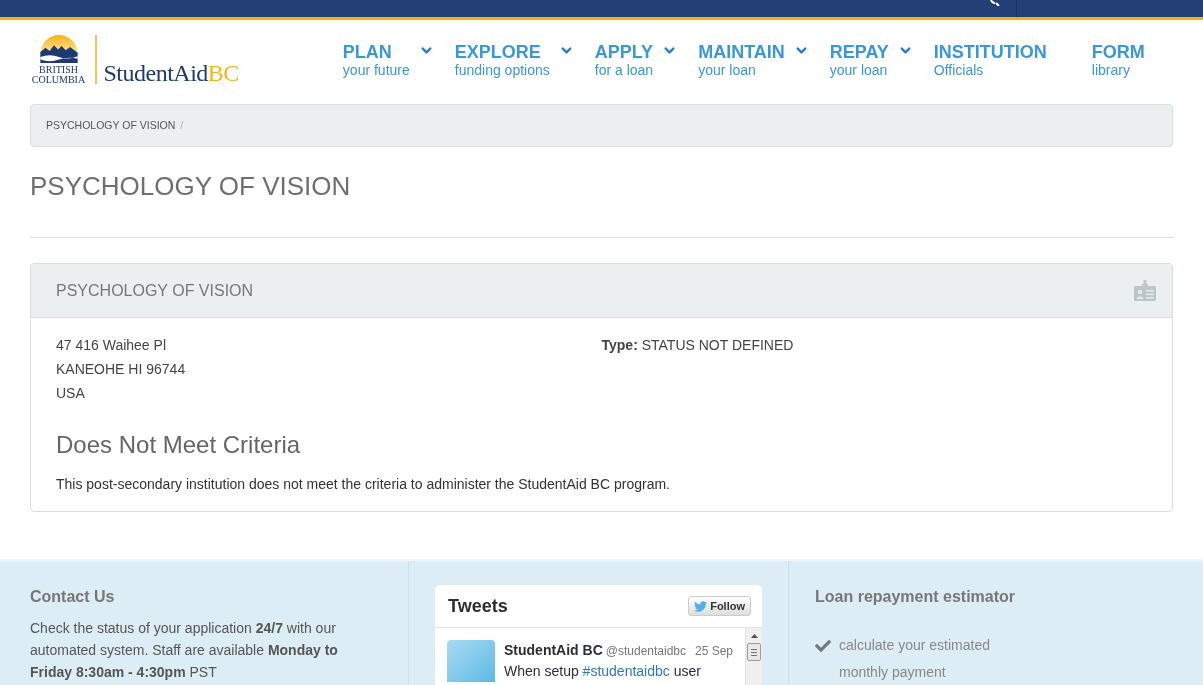 This screenshot has height=685, width=1203. What do you see at coordinates (713, 651) in the screenshot?
I see `tweet-date: 25 Sep` at bounding box center [713, 651].